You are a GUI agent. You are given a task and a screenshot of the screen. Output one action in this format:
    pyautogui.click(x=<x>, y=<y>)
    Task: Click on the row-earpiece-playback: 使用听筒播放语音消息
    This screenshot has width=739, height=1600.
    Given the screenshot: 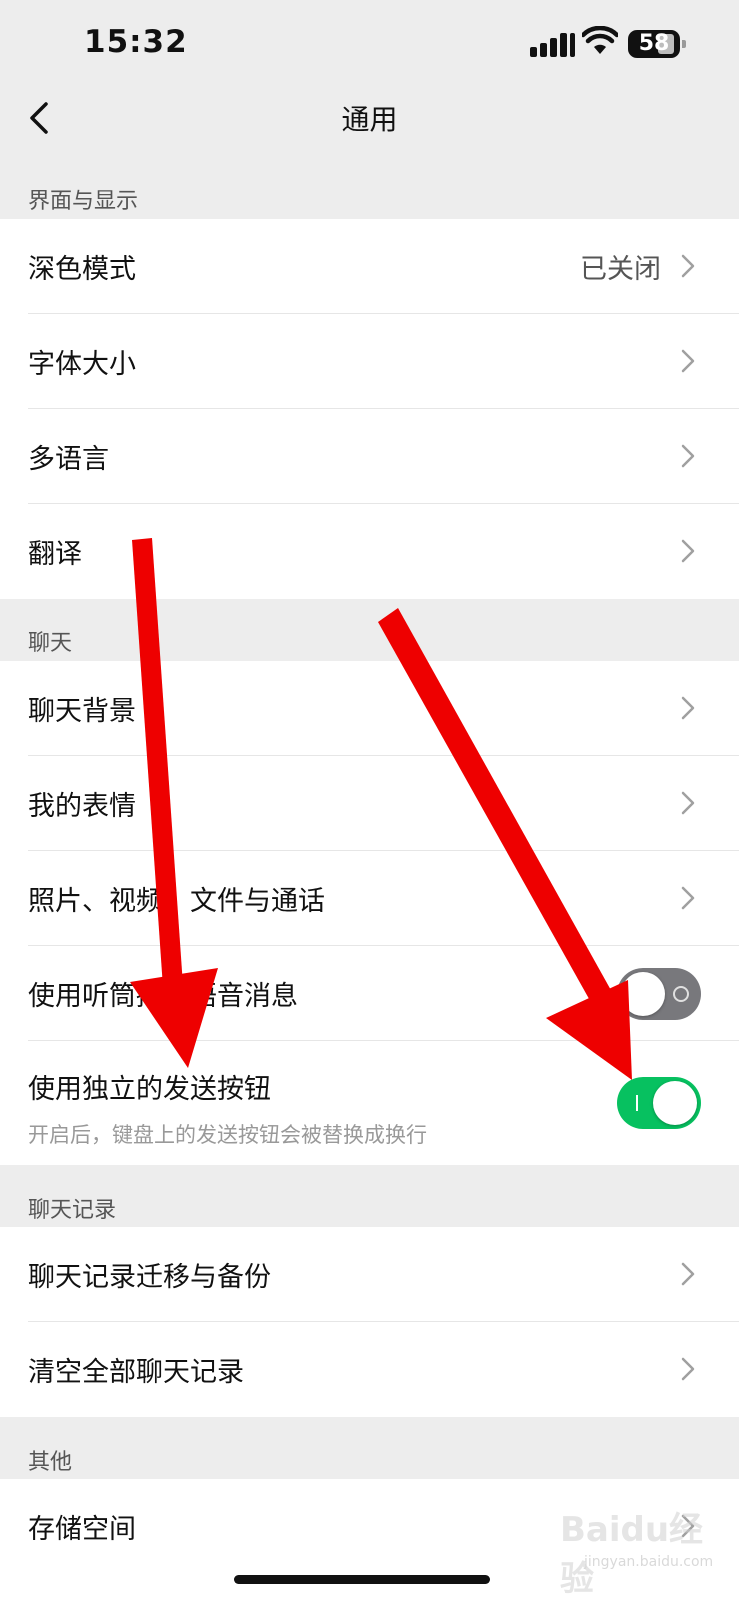 What is the action you would take?
    pyautogui.click(x=369, y=993)
    